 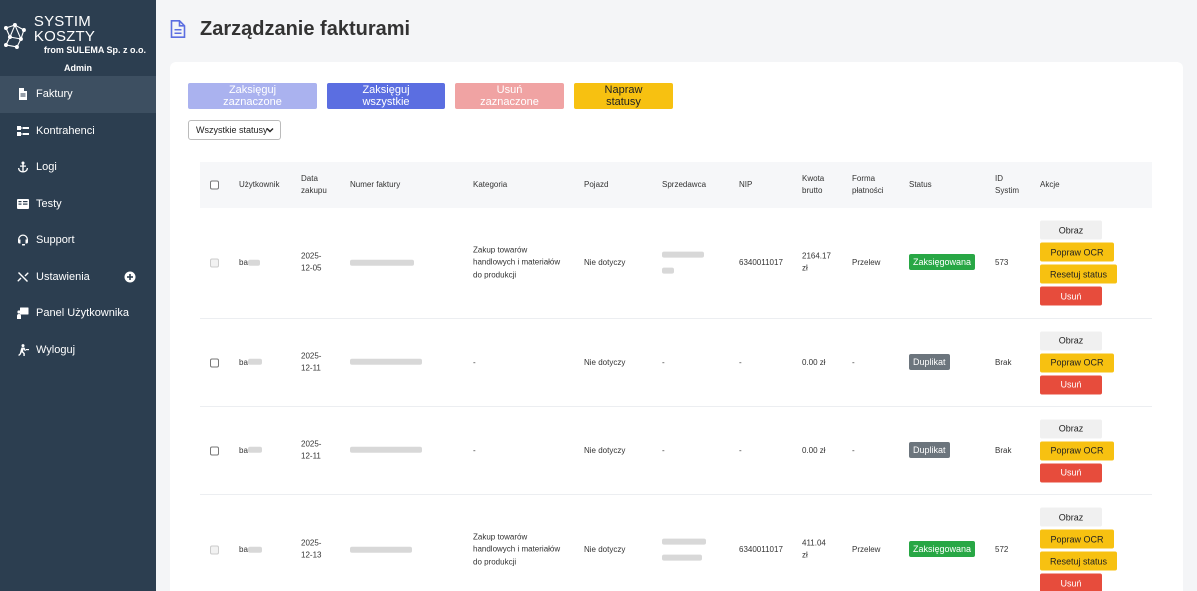 What do you see at coordinates (814, 549) in the screenshot?
I see `amount-cell: 411.04 zł` at bounding box center [814, 549].